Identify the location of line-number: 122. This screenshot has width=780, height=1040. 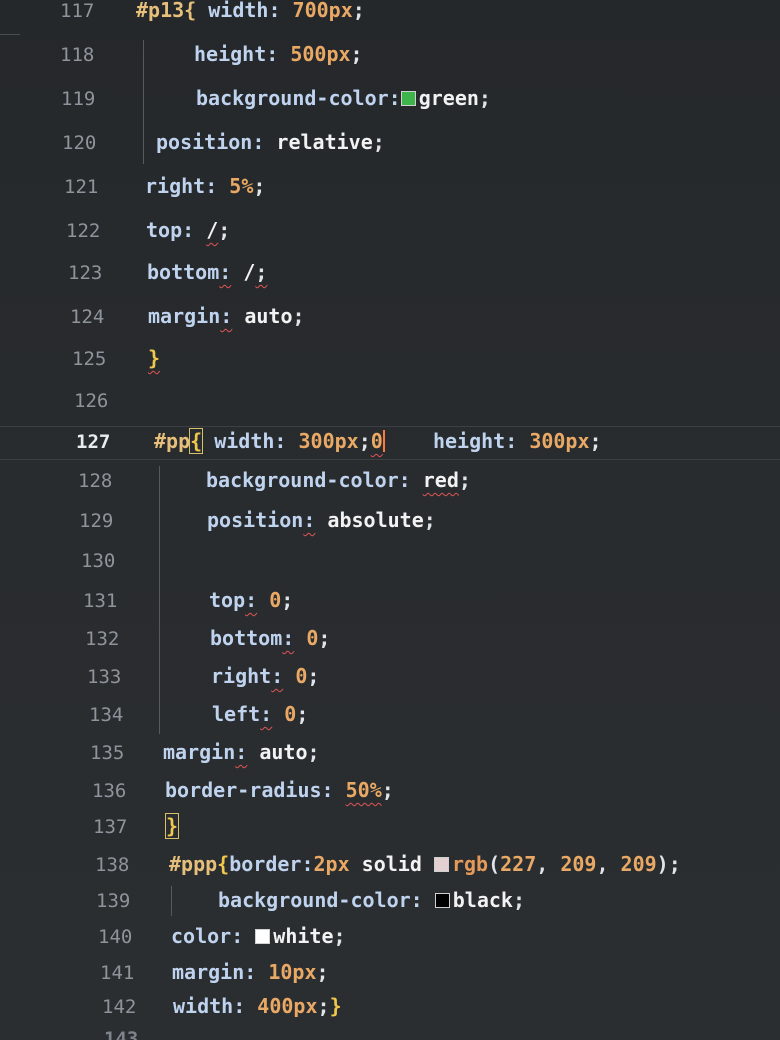
(83, 231).